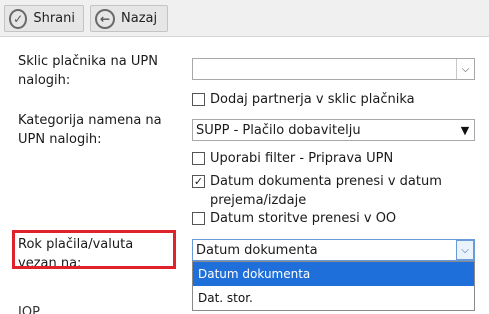 The image size is (489, 314). I want to click on highlight-box, so click(94, 249).